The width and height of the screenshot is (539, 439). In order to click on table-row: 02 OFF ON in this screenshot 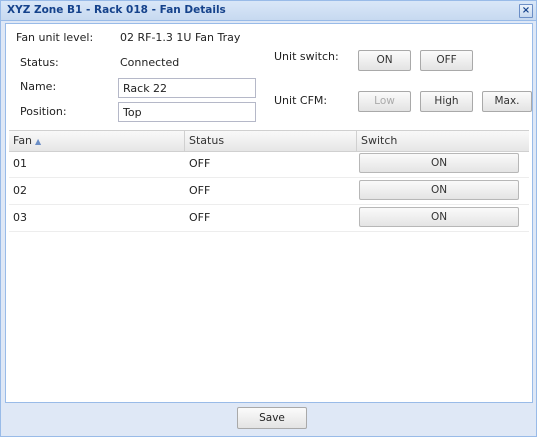, I will do `click(269, 191)`.